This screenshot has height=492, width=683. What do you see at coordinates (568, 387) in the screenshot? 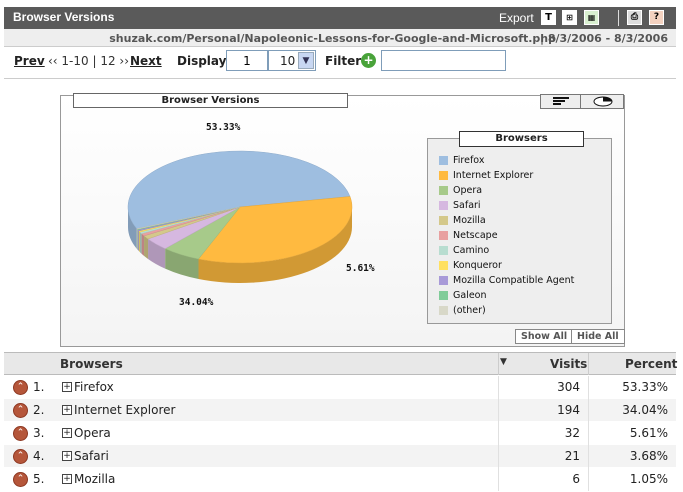
I see `row-visits: 304` at bounding box center [568, 387].